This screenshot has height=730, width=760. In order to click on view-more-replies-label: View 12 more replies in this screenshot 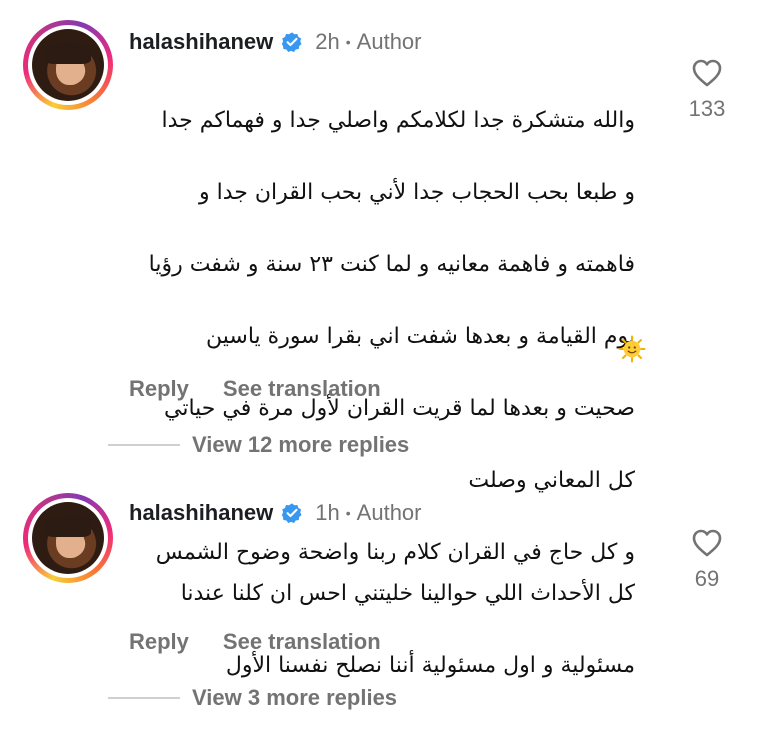, I will do `click(300, 445)`.